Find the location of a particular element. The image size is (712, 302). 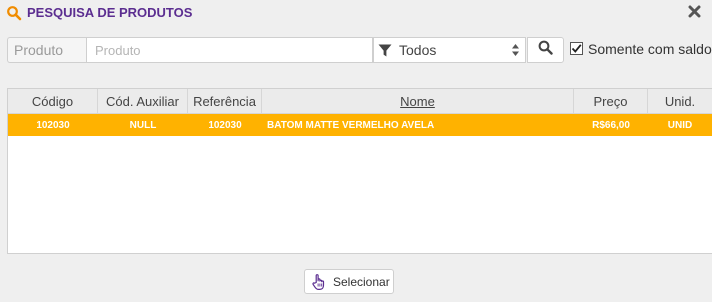

column-header-codigo: Código is located at coordinates (53, 101).